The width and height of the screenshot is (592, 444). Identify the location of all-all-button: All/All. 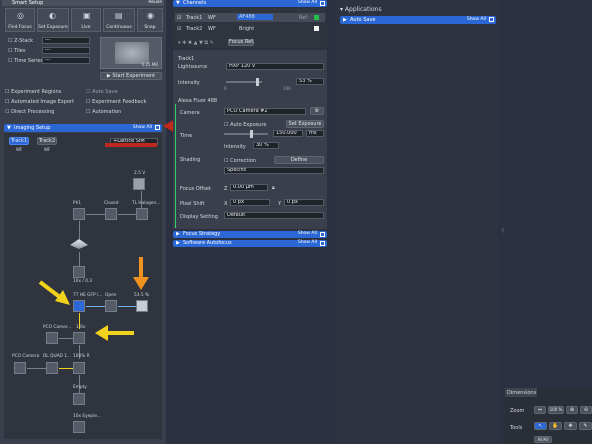
(543, 439).